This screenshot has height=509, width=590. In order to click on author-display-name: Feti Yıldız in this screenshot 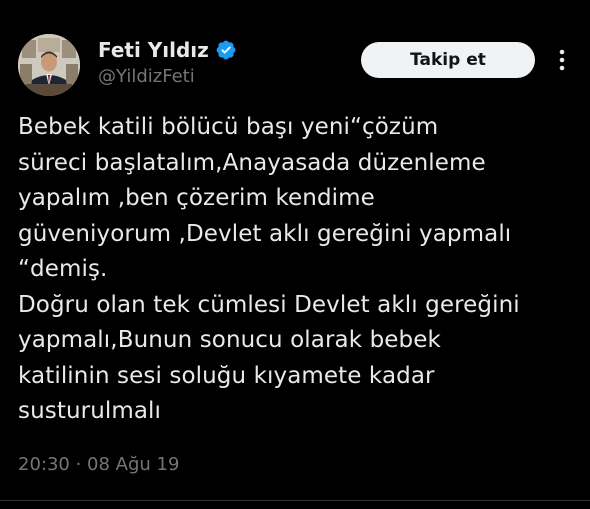, I will do `click(153, 50)`.